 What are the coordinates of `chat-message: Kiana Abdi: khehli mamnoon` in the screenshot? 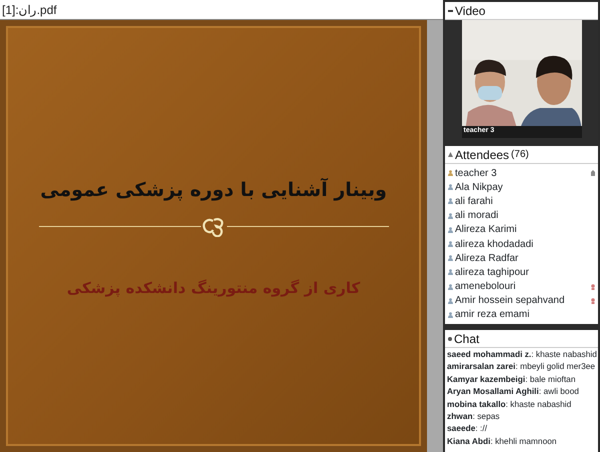 It's located at (502, 441).